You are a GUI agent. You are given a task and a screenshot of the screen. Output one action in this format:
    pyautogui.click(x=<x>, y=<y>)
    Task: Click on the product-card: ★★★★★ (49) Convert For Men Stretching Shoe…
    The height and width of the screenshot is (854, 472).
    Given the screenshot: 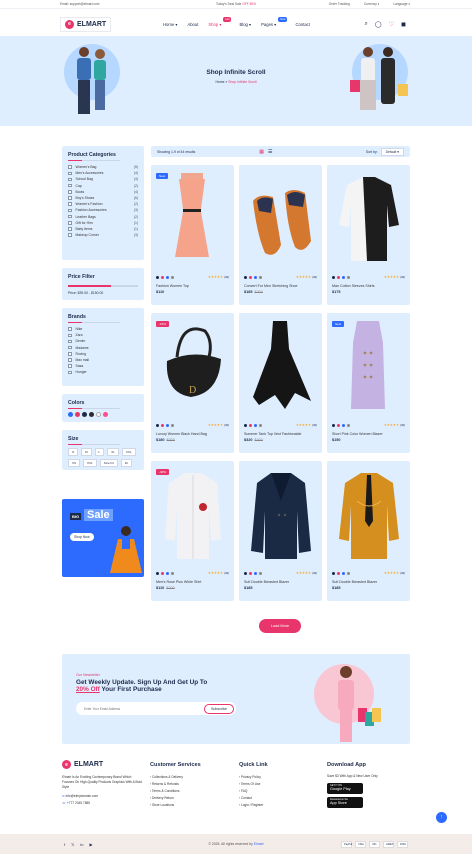 What is the action you would take?
    pyautogui.click(x=280, y=235)
    